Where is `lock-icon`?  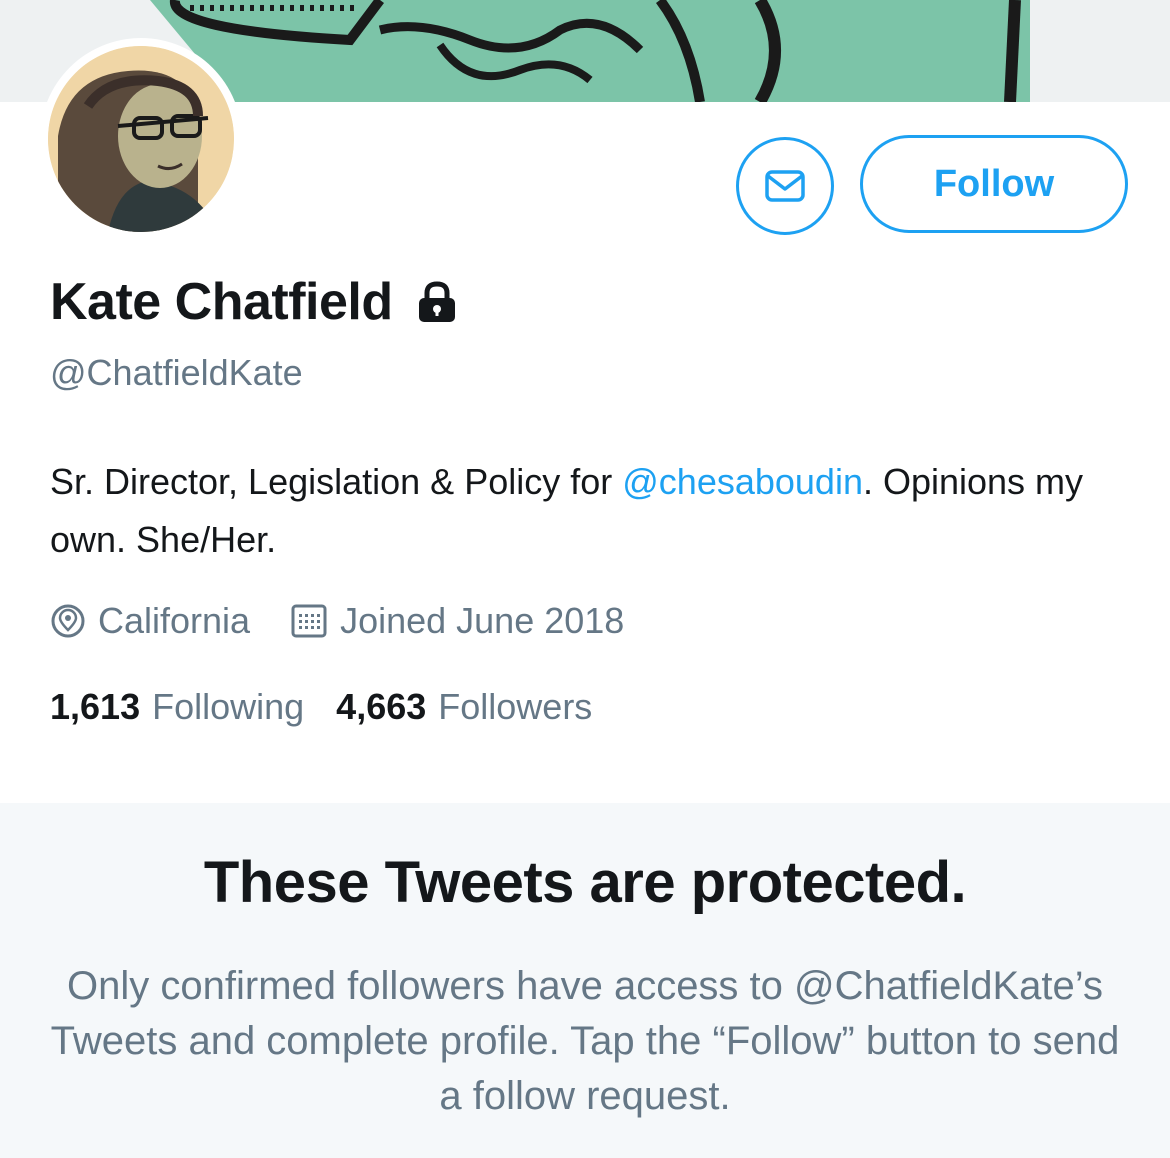
lock-icon is located at coordinates (437, 302).